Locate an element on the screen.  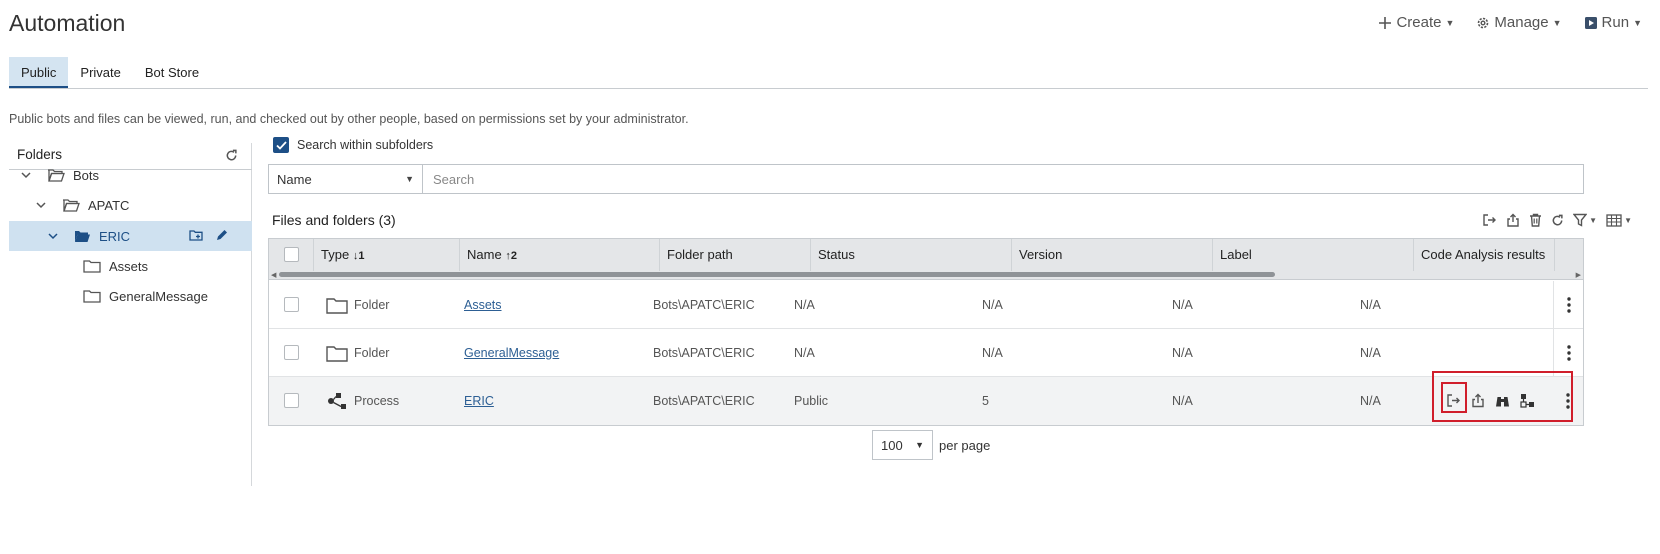
tree-item-eric: ERIC is located at coordinates (130, 236).